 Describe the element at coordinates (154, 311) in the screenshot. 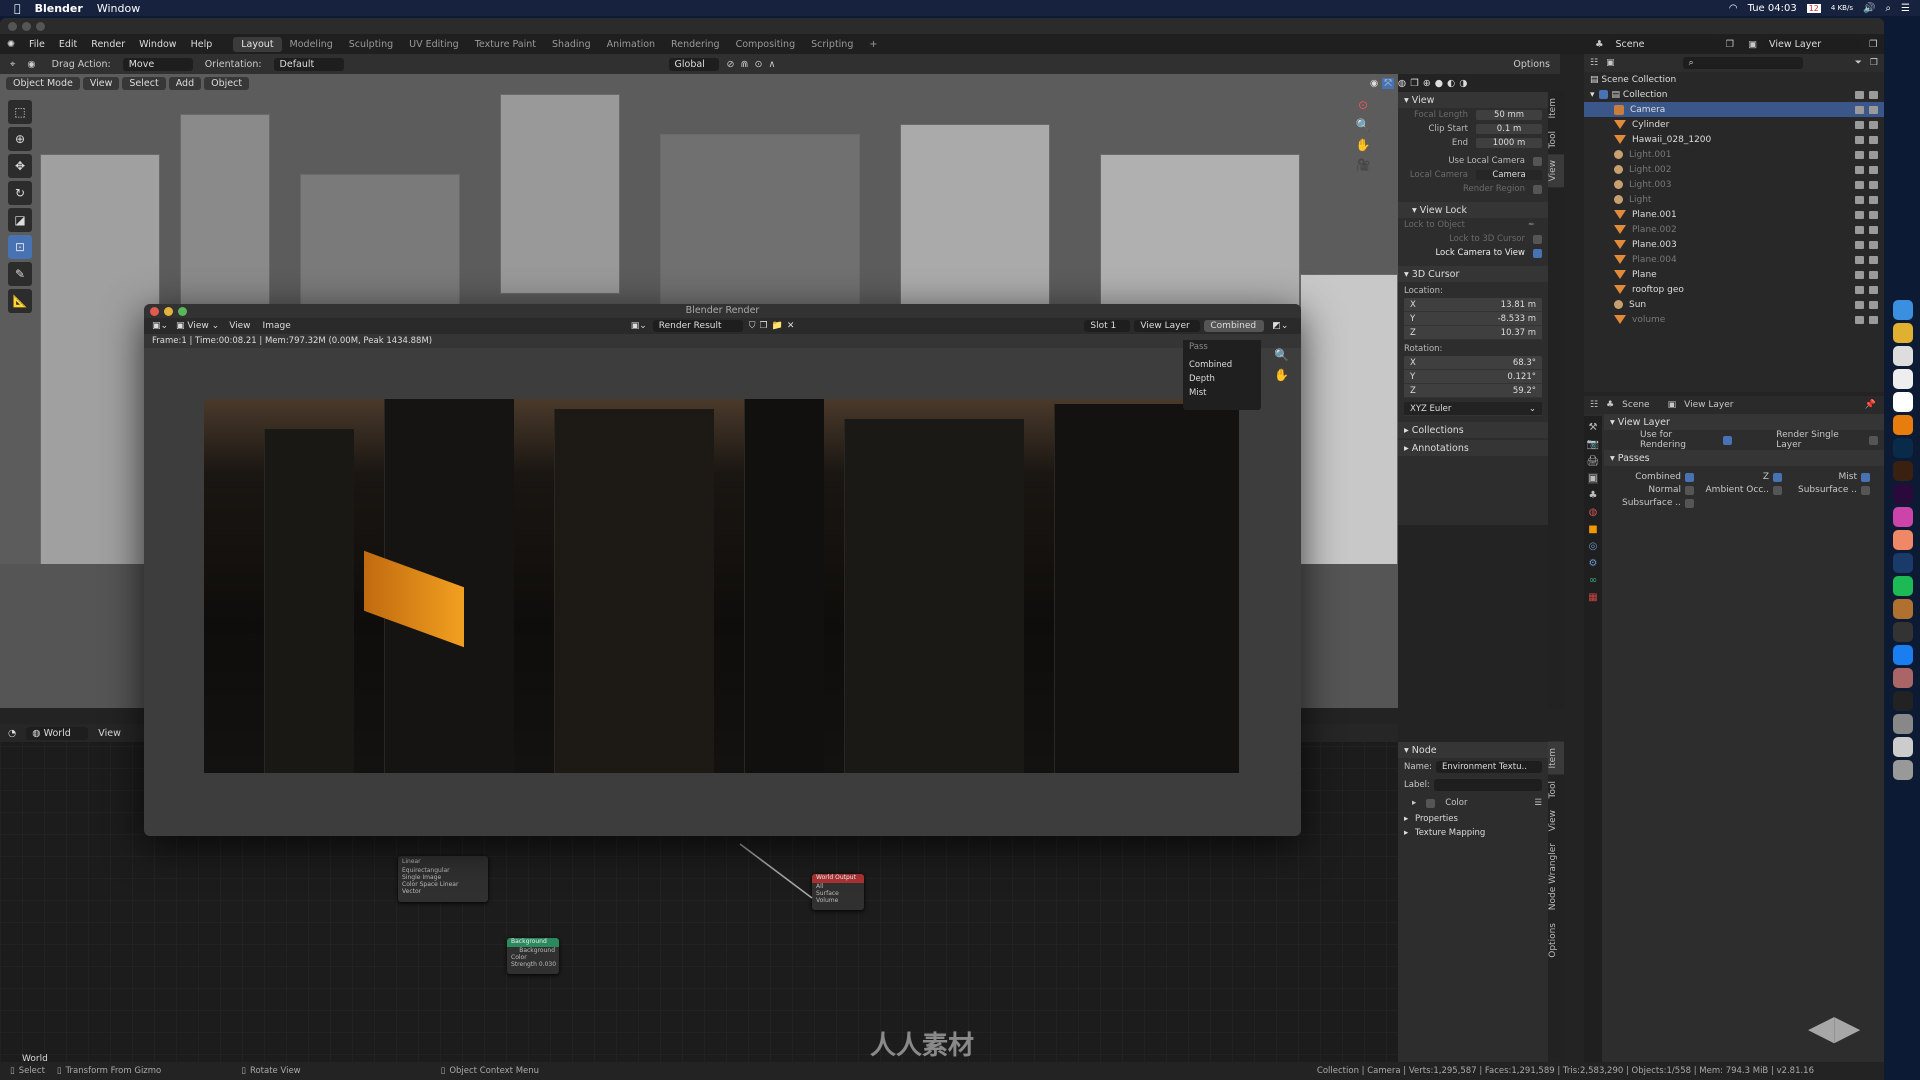

I see `render-close-button` at that location.